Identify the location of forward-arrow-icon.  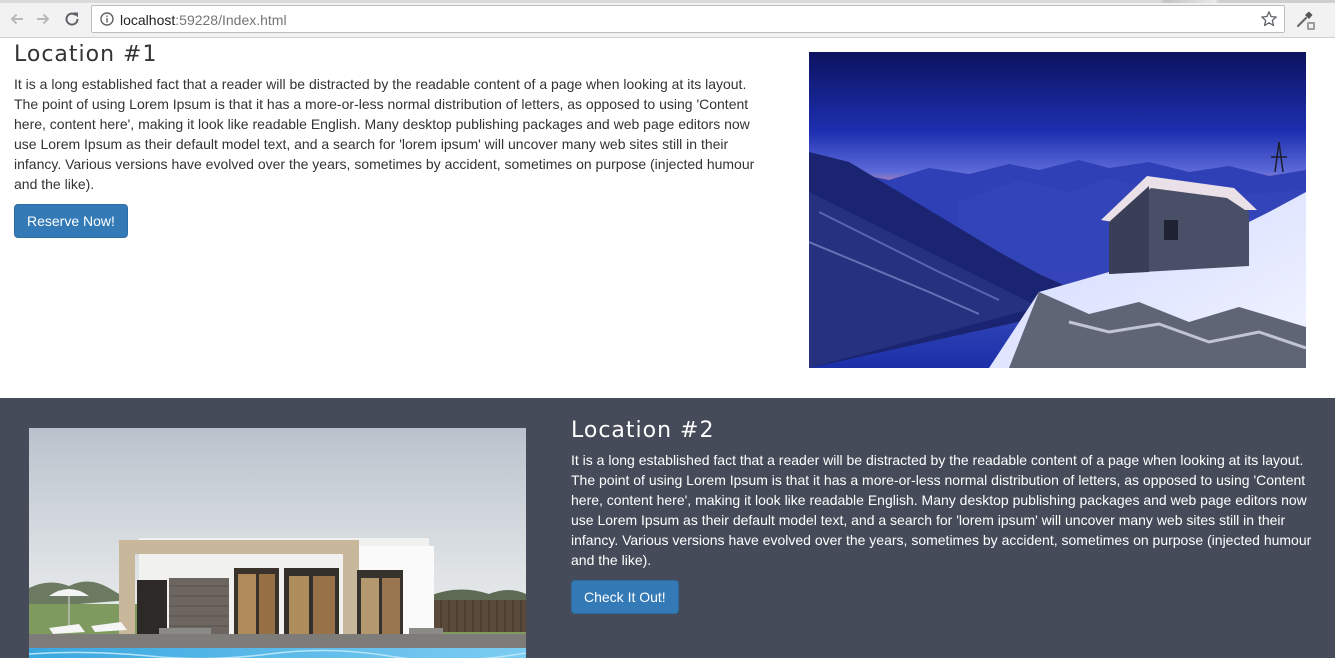
(43, 19).